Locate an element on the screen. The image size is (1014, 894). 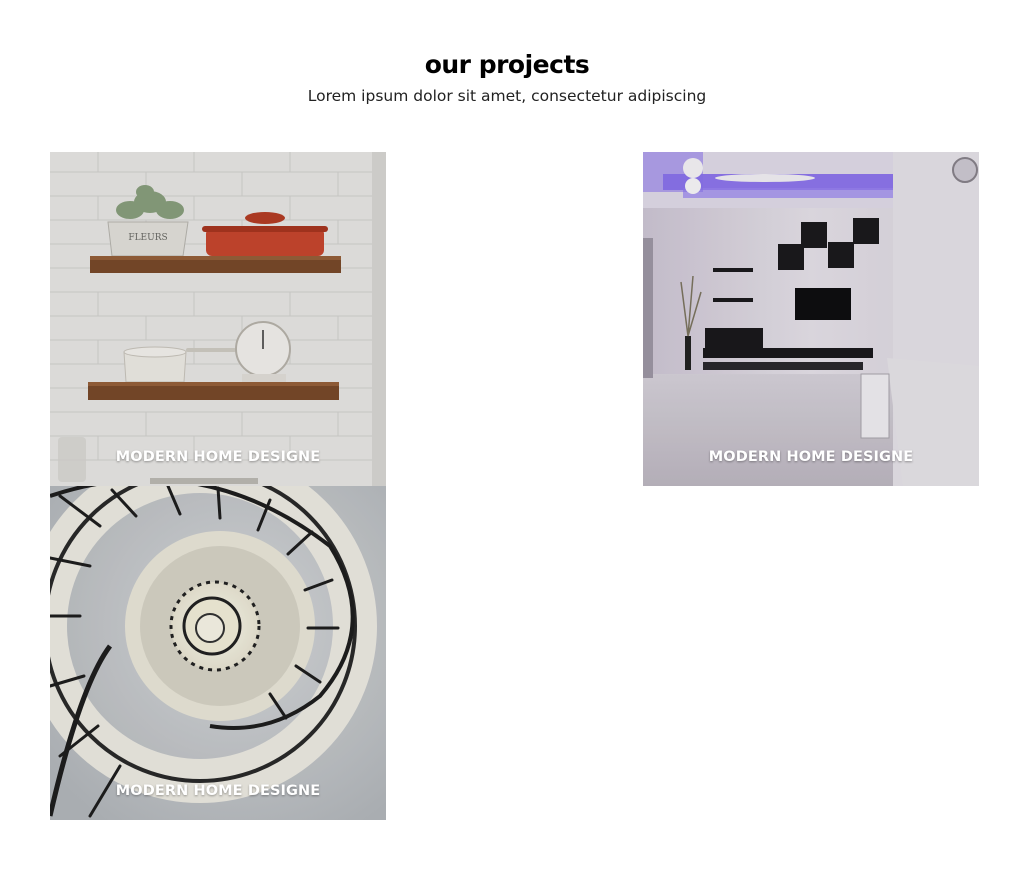
project-image-living-room is located at coordinates (811, 319).